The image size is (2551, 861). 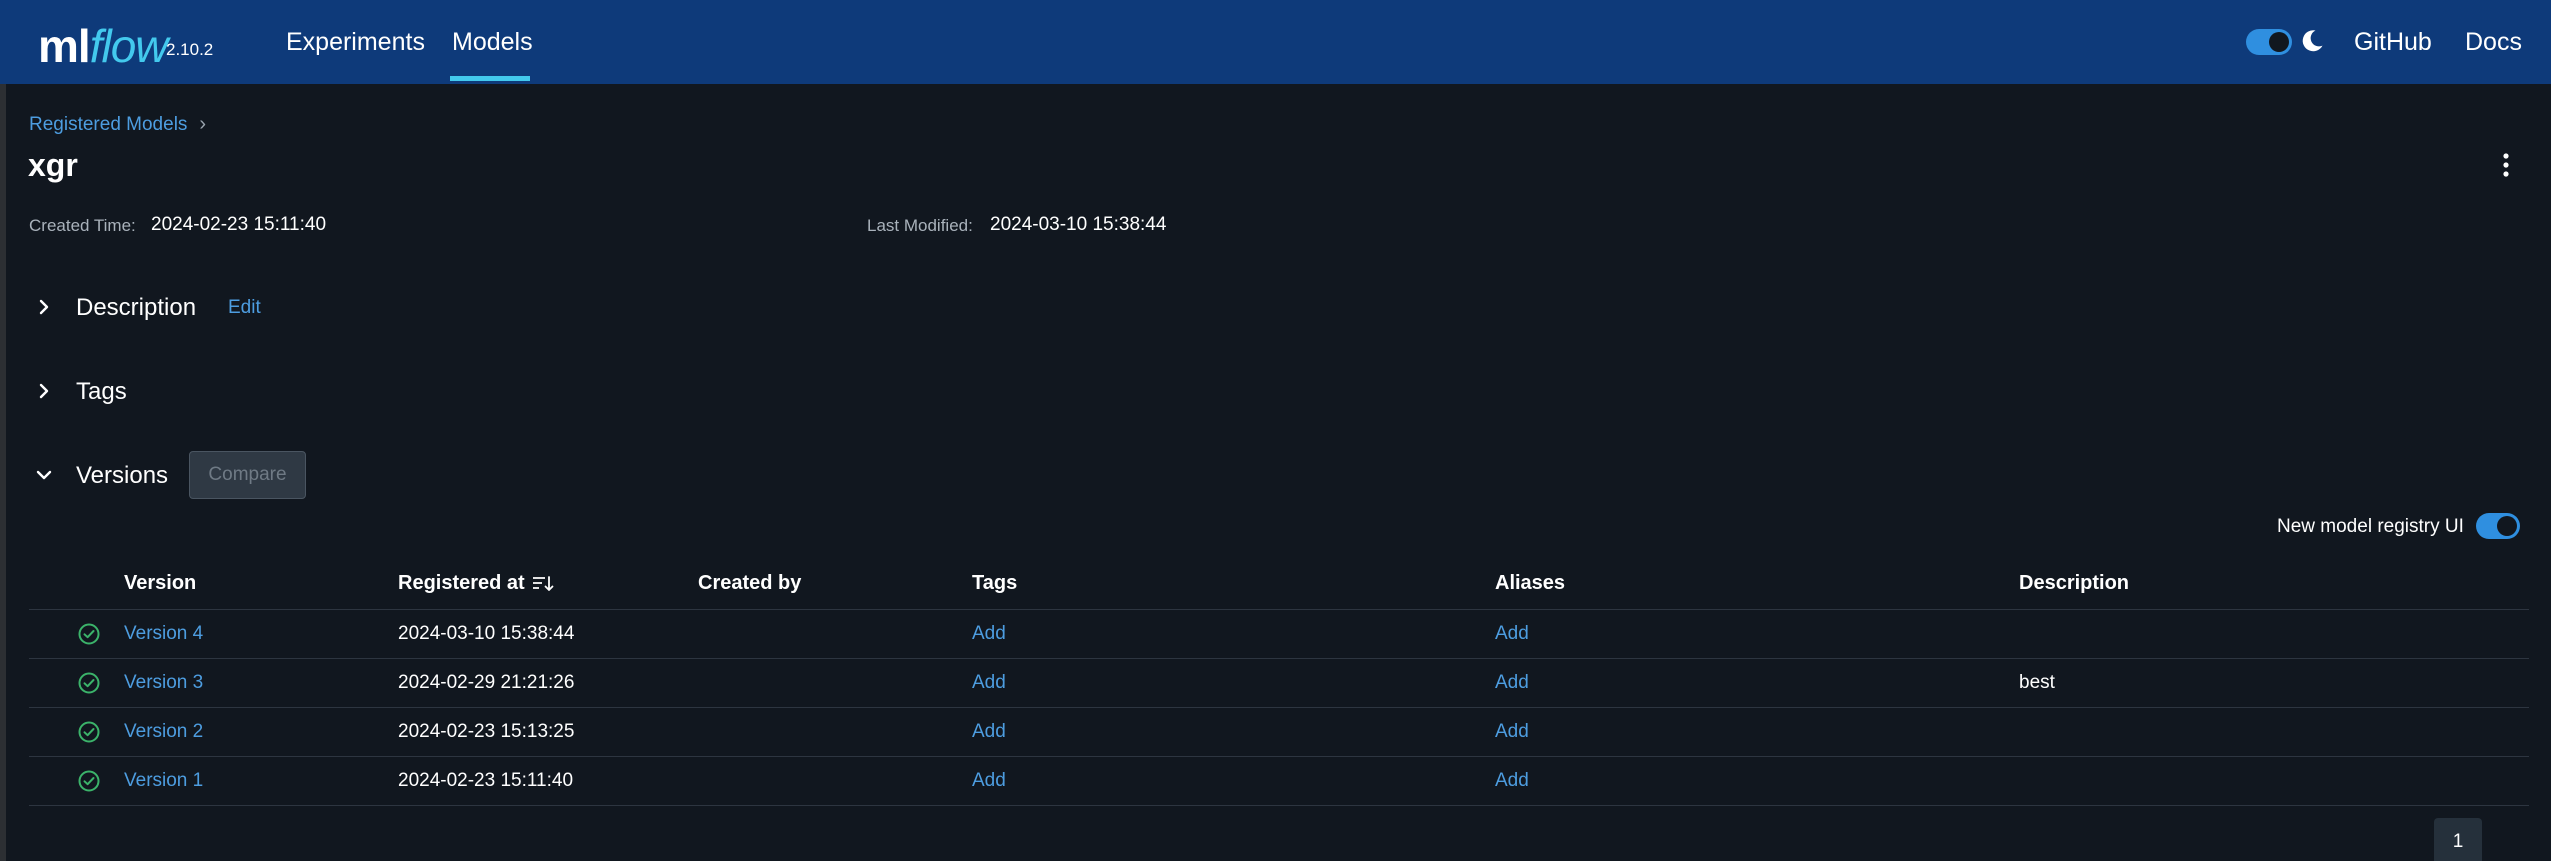 I want to click on nav-models: Models, so click(x=492, y=42).